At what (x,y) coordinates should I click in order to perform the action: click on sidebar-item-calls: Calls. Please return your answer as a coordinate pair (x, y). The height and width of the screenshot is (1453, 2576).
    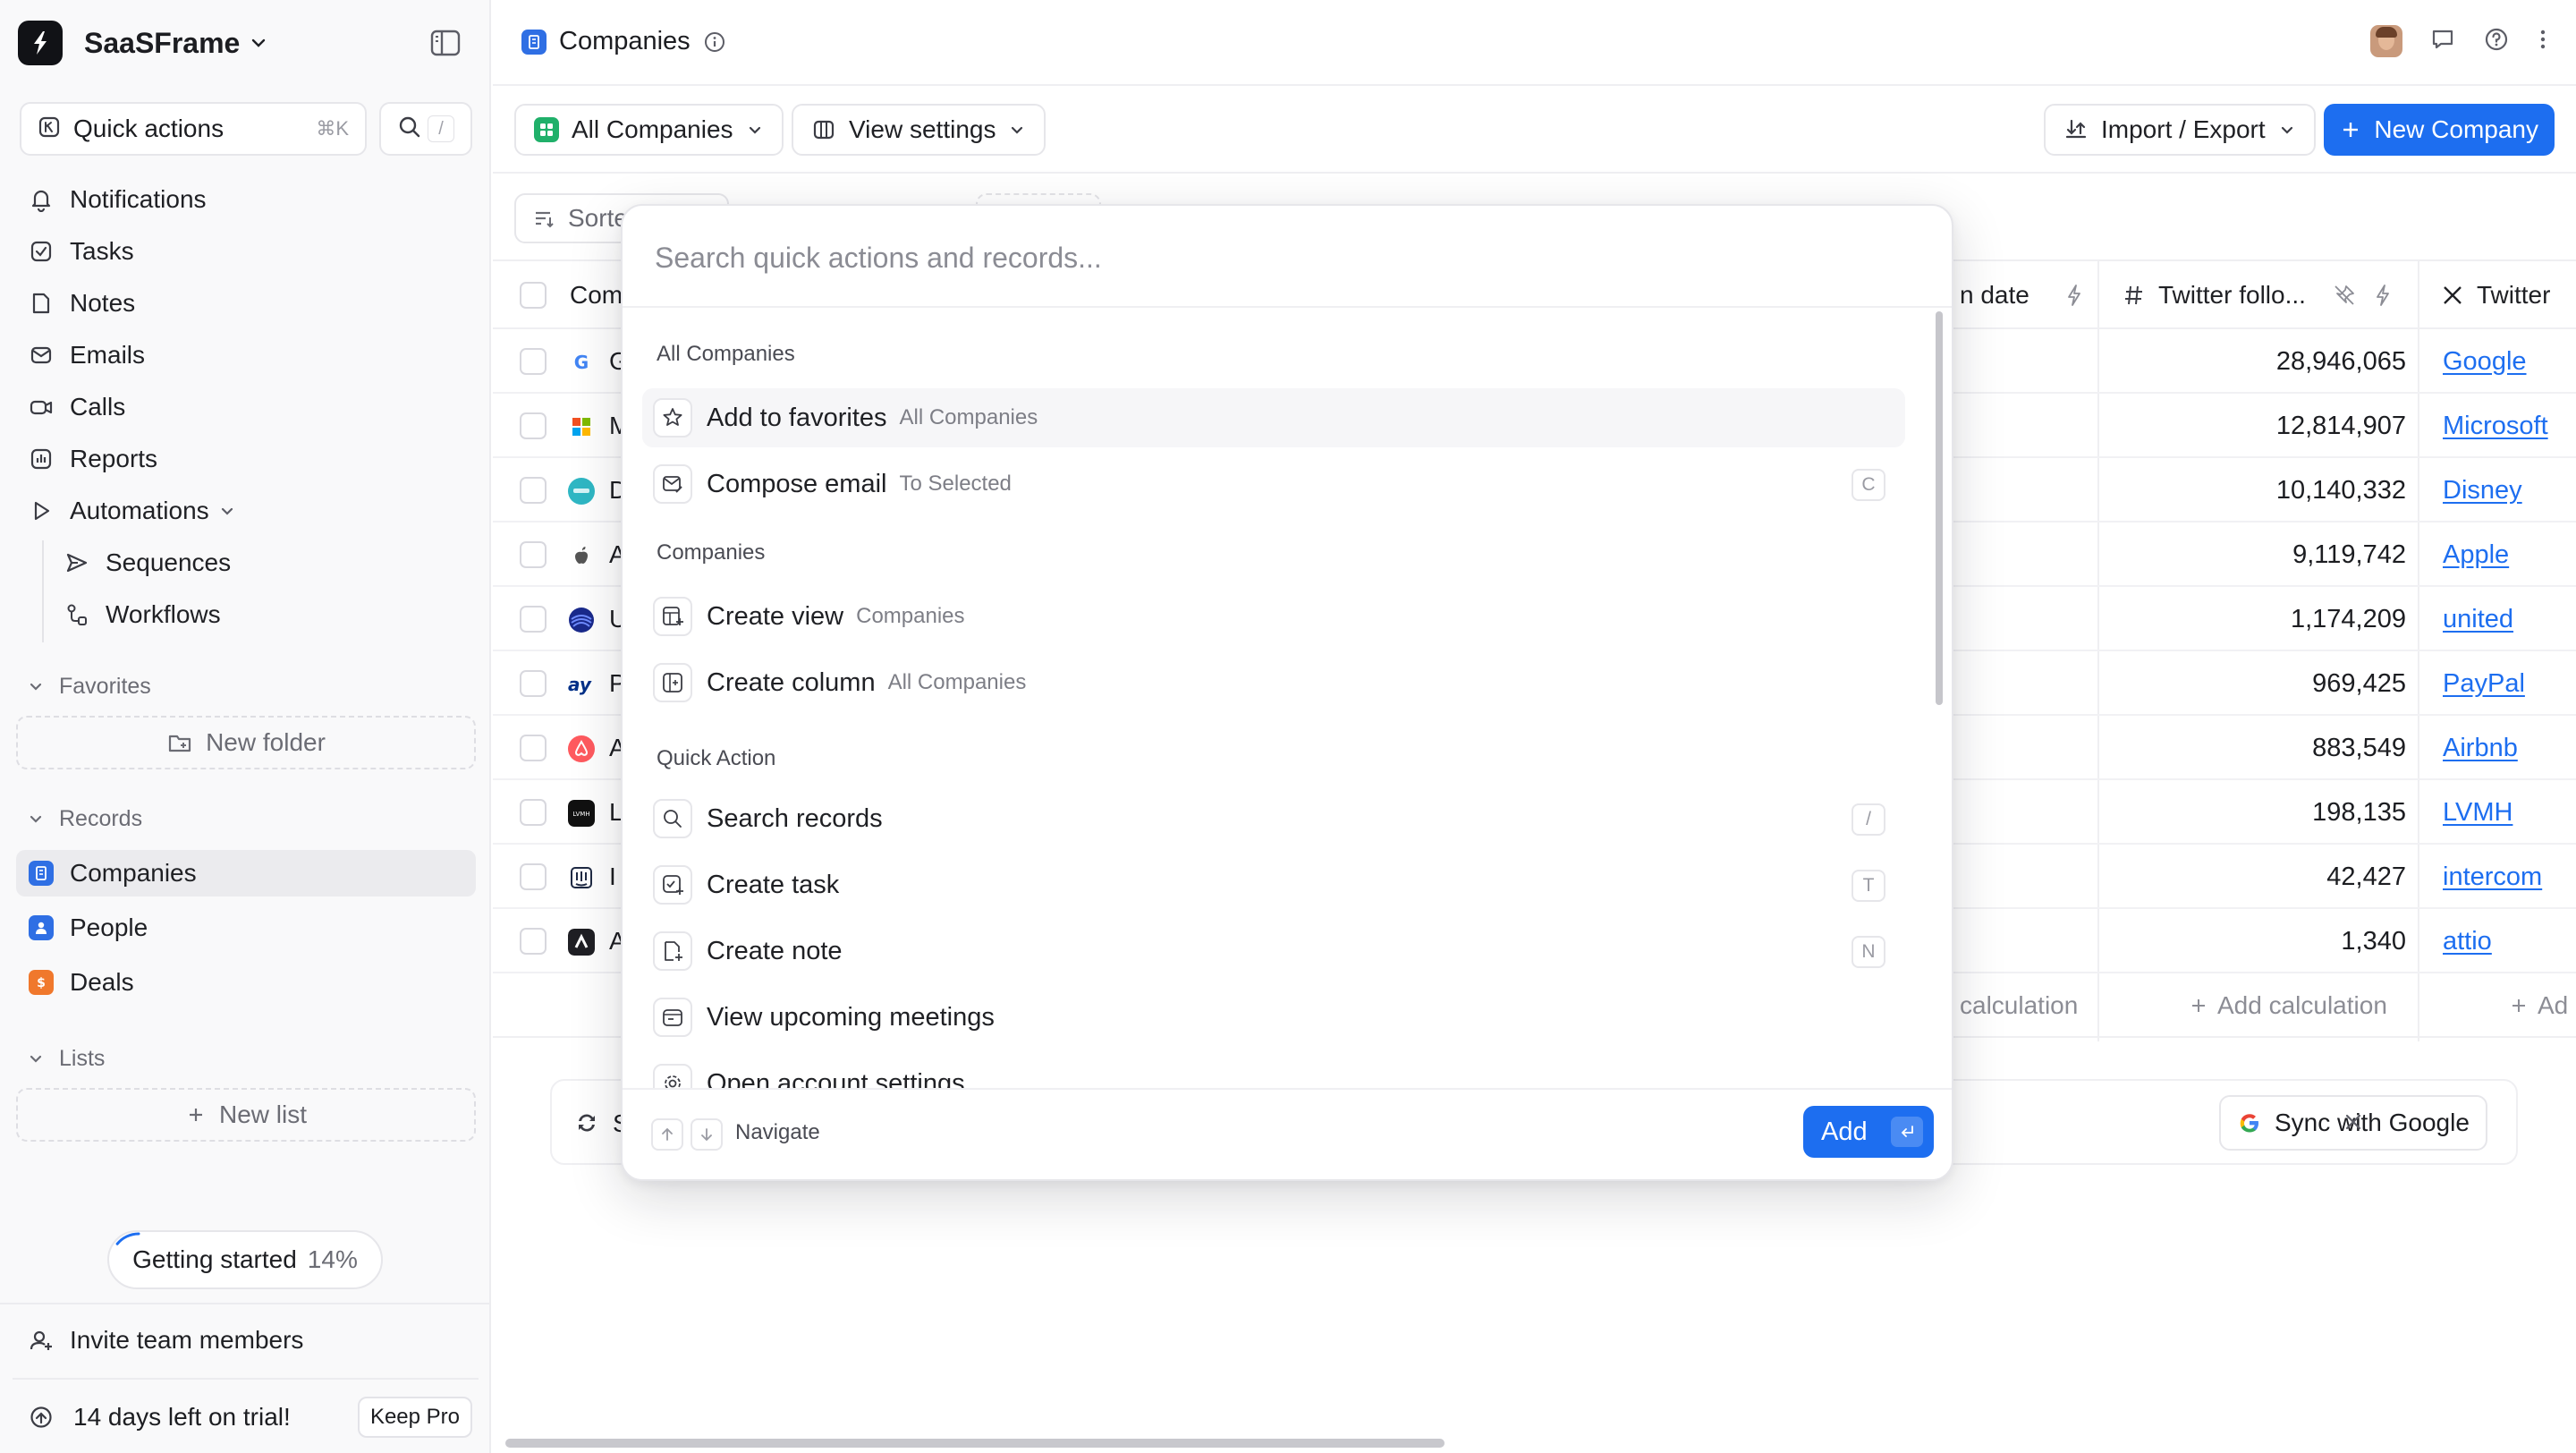
    Looking at the image, I should click on (246, 407).